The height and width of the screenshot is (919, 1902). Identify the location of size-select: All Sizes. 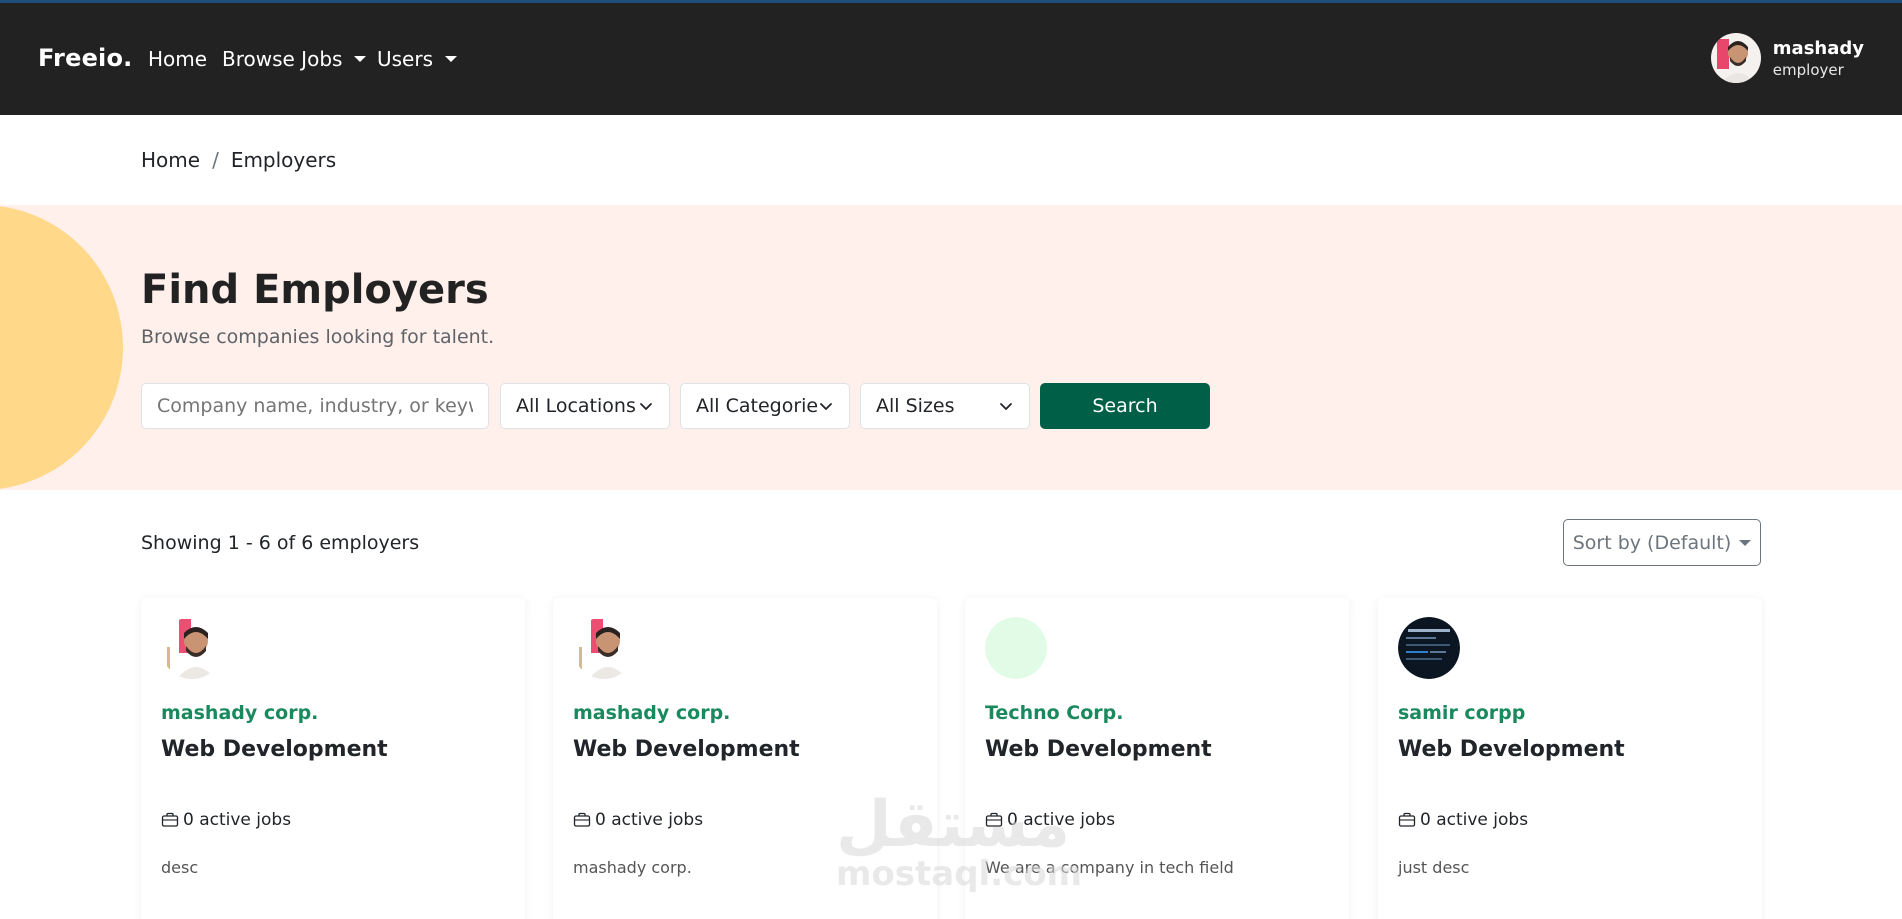
(945, 406).